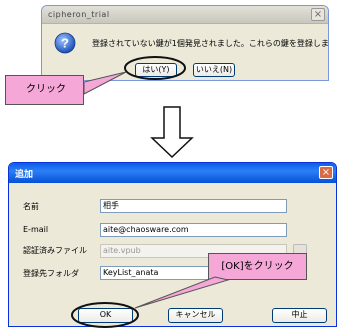 The width and height of the screenshot is (345, 332). Describe the element at coordinates (326, 172) in the screenshot. I see `add-dialog-close-button: ×` at that location.